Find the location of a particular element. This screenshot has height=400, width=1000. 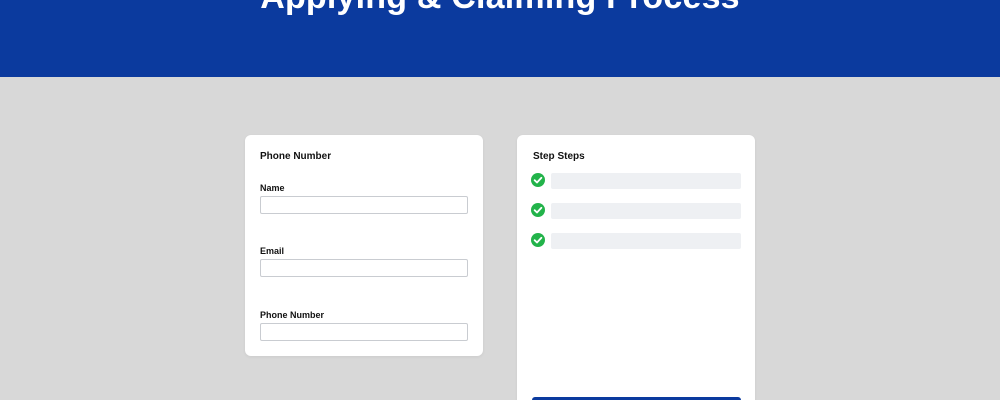

phone-number-label: Phone Number is located at coordinates (292, 315).